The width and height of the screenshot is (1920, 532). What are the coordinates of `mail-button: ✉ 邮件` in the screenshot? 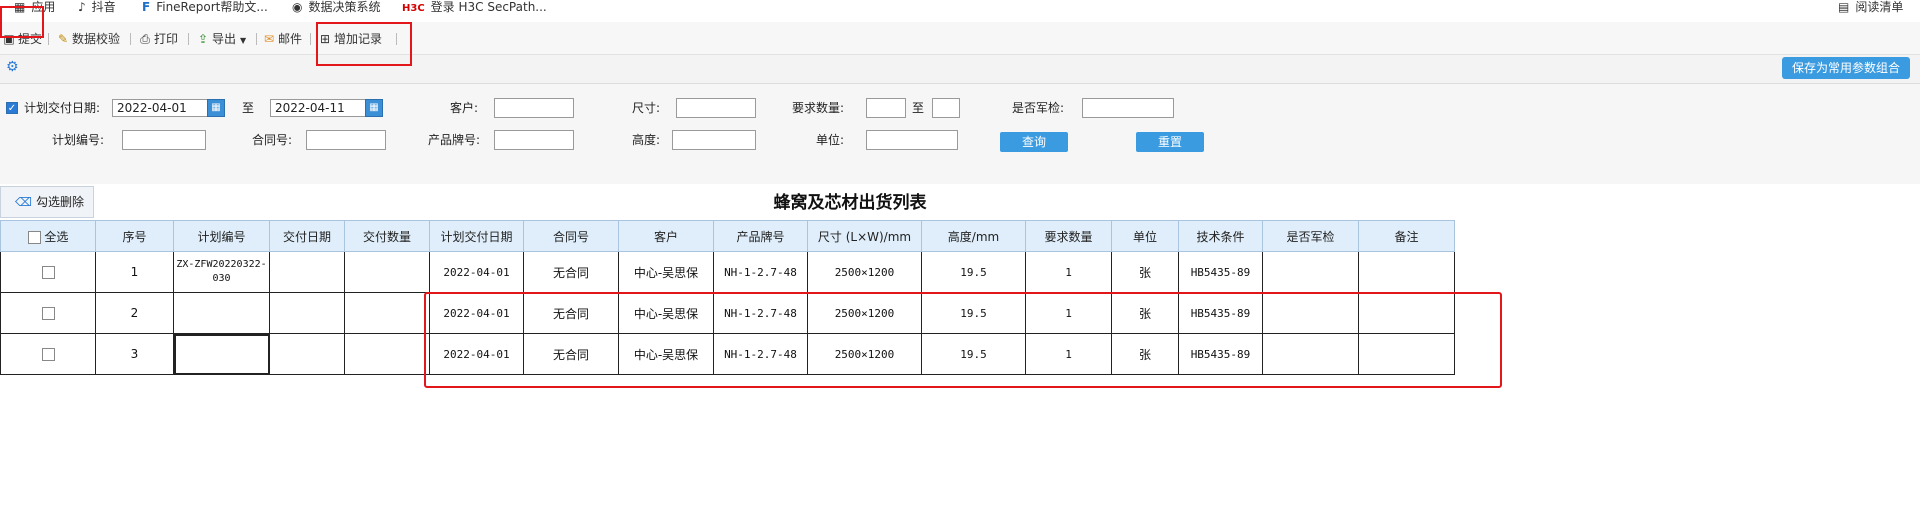 It's located at (282, 39).